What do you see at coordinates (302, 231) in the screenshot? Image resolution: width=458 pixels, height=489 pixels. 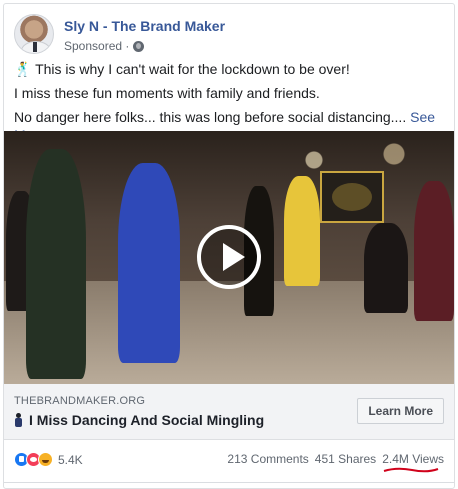 I see `video-guest-yellow` at bounding box center [302, 231].